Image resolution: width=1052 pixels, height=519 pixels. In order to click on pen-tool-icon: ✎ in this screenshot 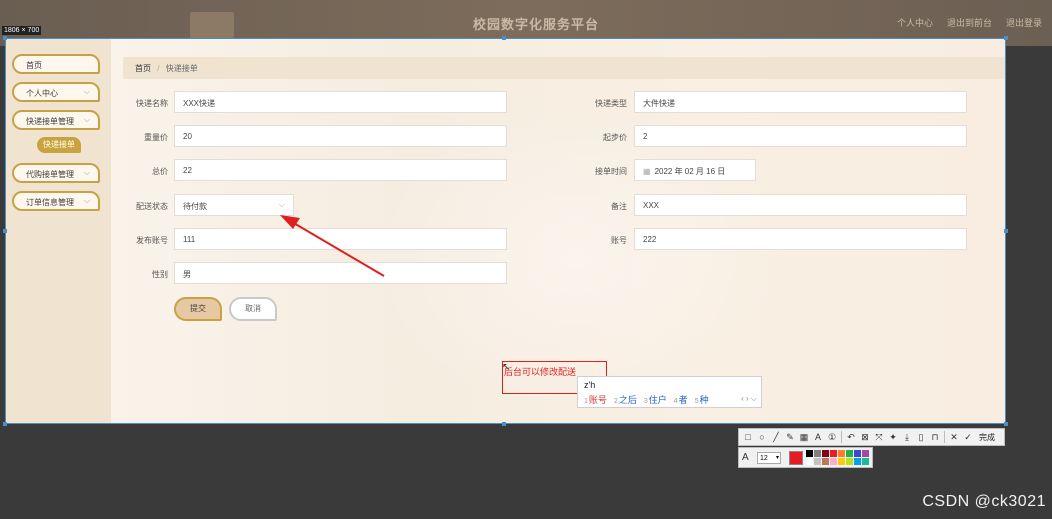, I will do `click(790, 437)`.